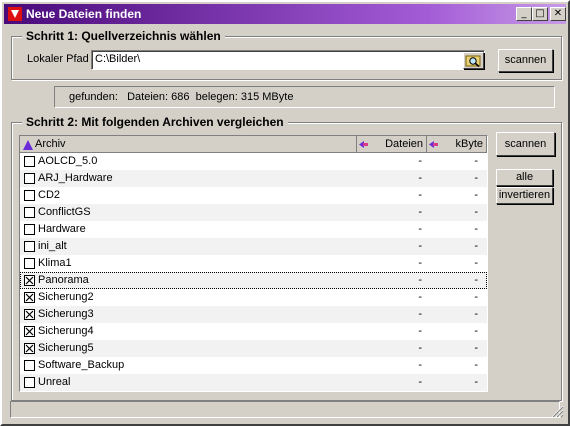 Image resolution: width=570 pixels, height=426 pixels. What do you see at coordinates (123, 36) in the screenshot?
I see `step1-title: Schritt 1: Quellverzeichnis wählen` at bounding box center [123, 36].